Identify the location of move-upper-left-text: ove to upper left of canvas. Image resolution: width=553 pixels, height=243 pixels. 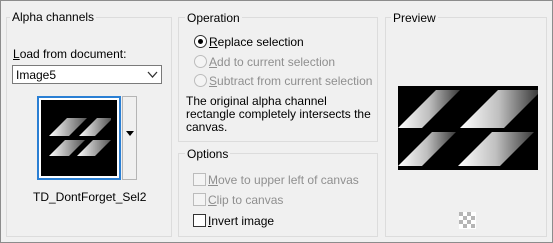
(288, 180).